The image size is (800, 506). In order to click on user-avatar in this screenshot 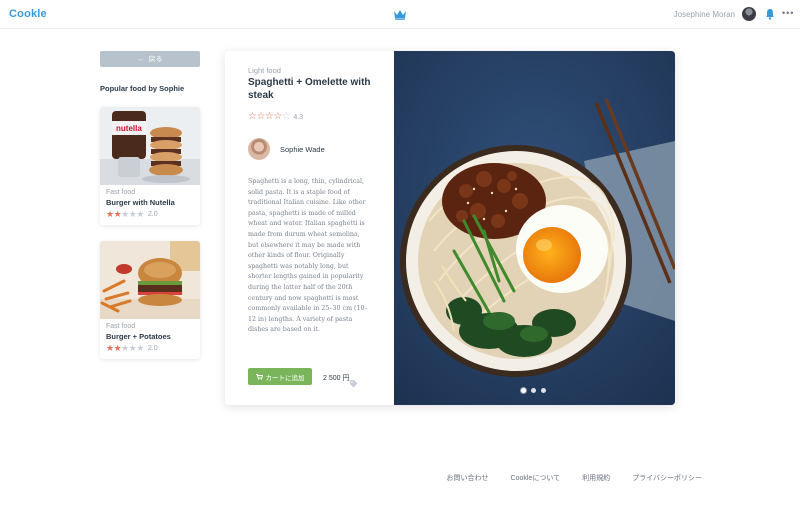, I will do `click(749, 14)`.